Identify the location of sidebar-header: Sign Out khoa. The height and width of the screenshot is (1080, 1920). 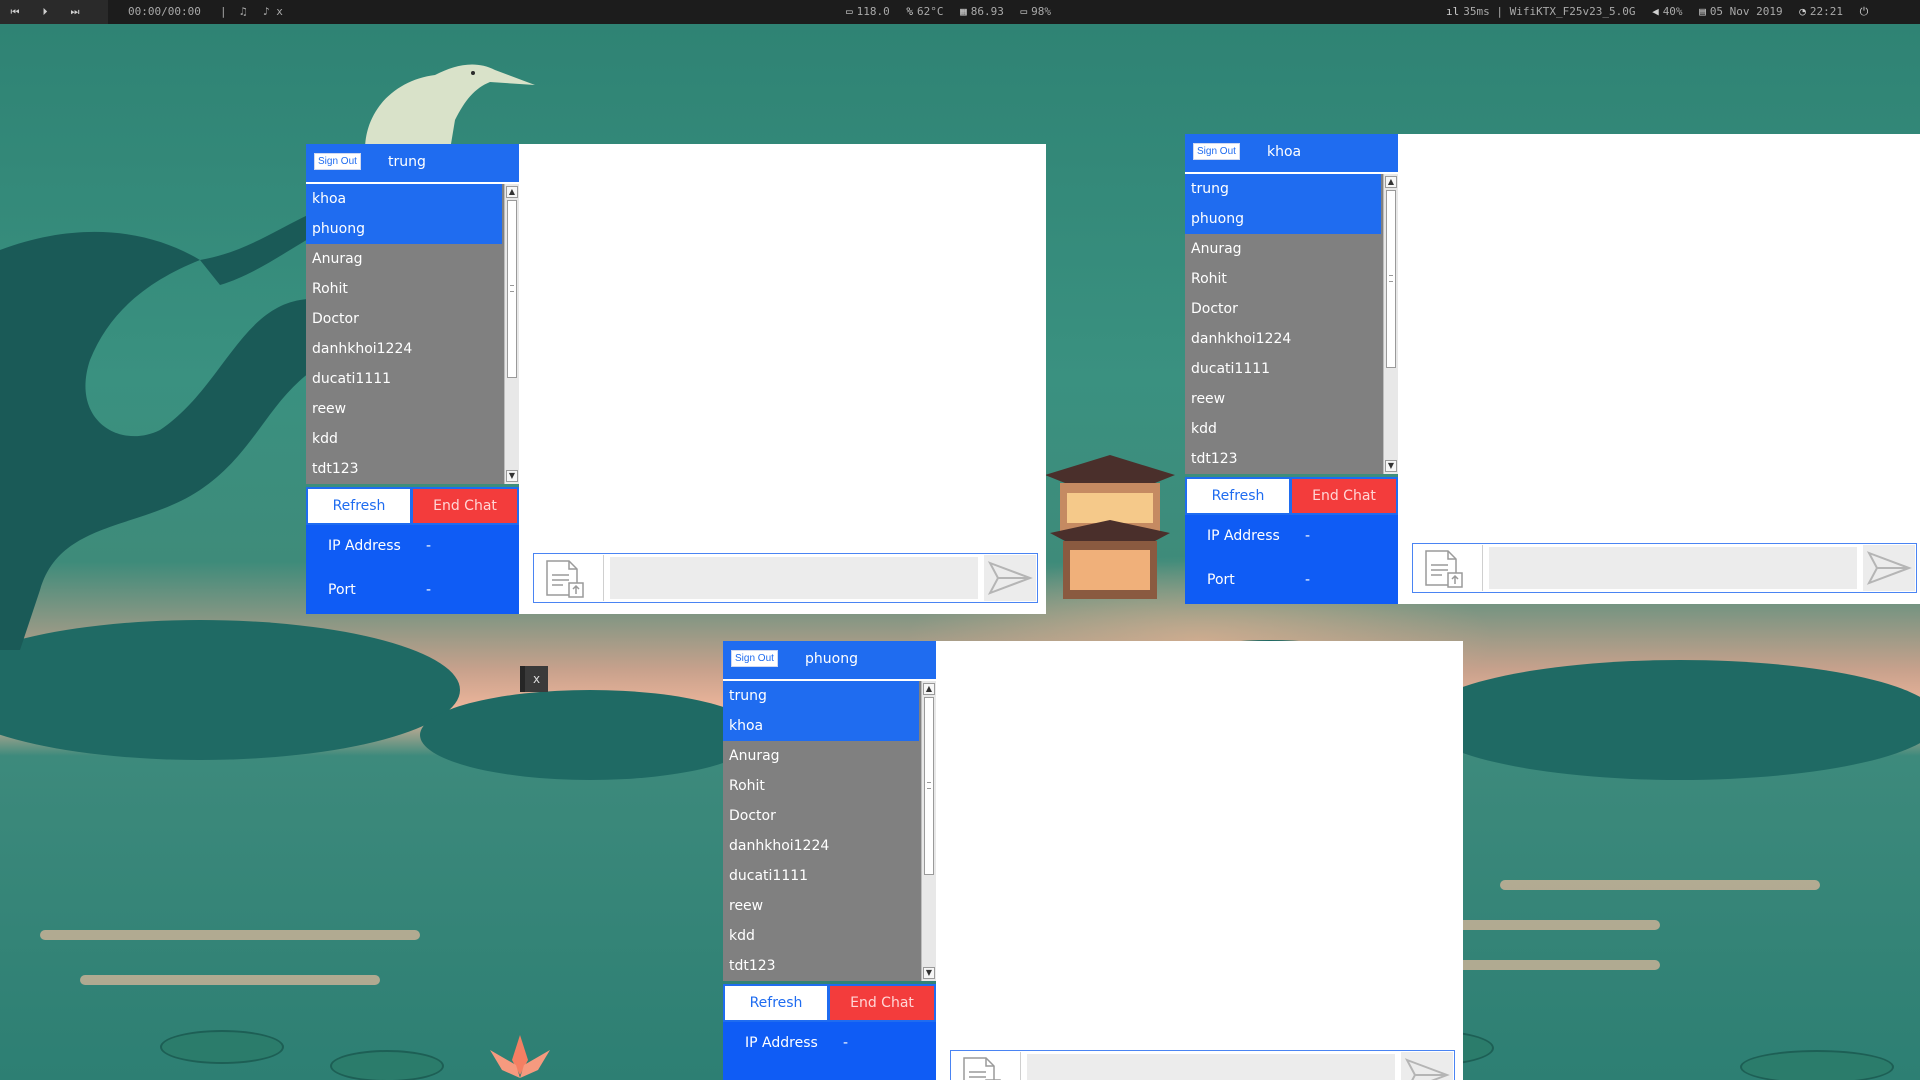
(1291, 154).